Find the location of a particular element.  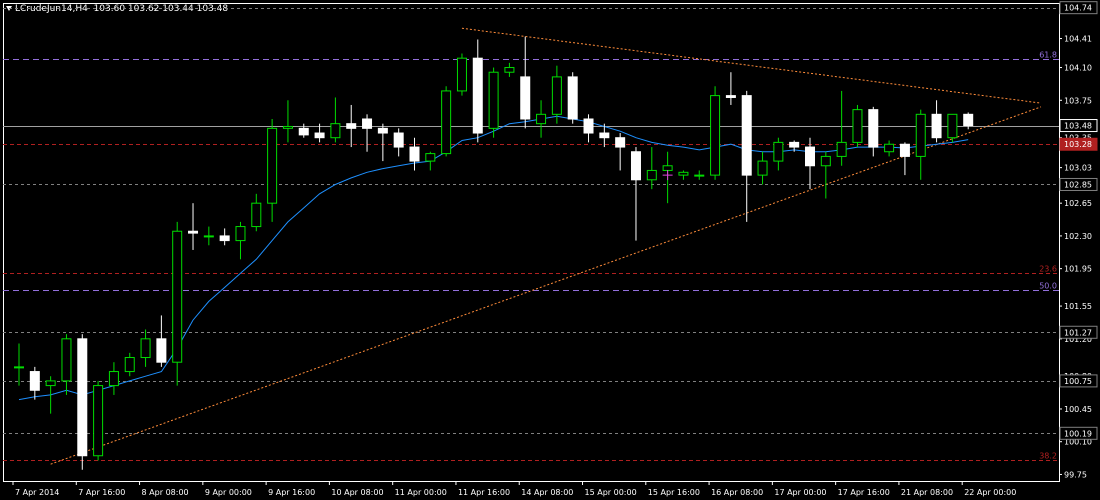

x-tick-label: 15 Apr 16:00 is located at coordinates (674, 492).